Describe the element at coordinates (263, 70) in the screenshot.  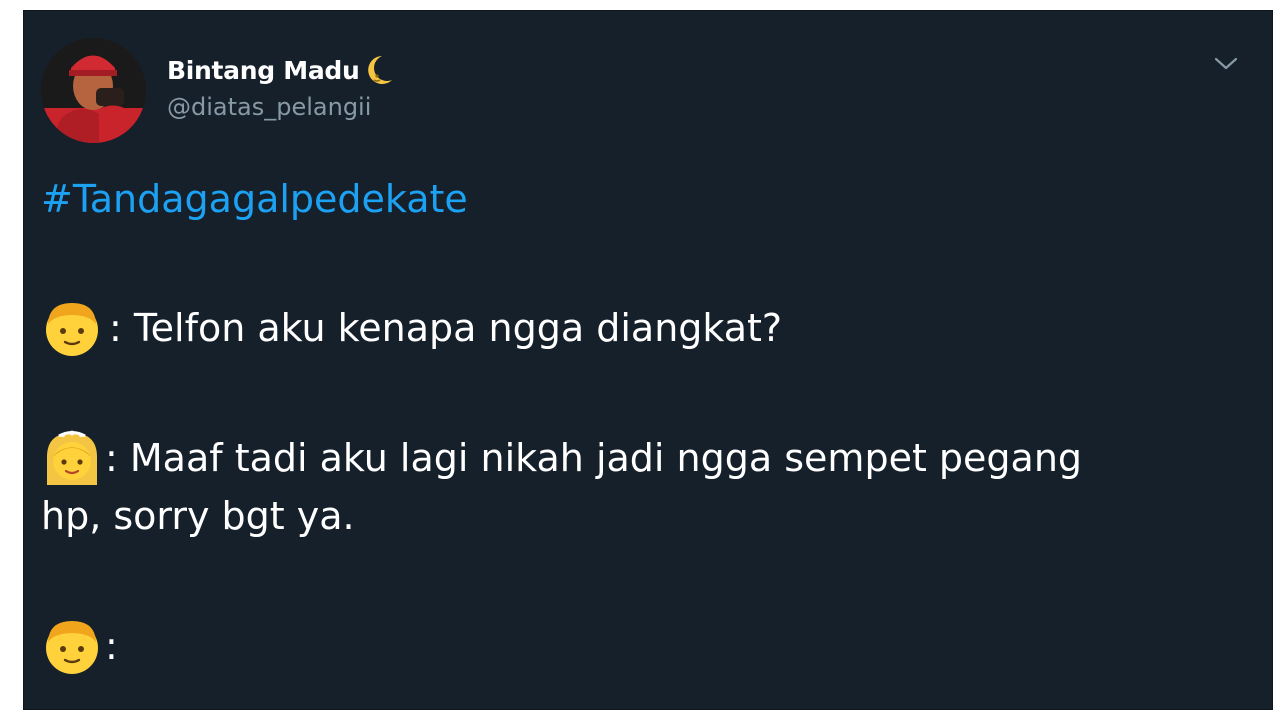
I see `display-name-text: Bintang Madu` at that location.